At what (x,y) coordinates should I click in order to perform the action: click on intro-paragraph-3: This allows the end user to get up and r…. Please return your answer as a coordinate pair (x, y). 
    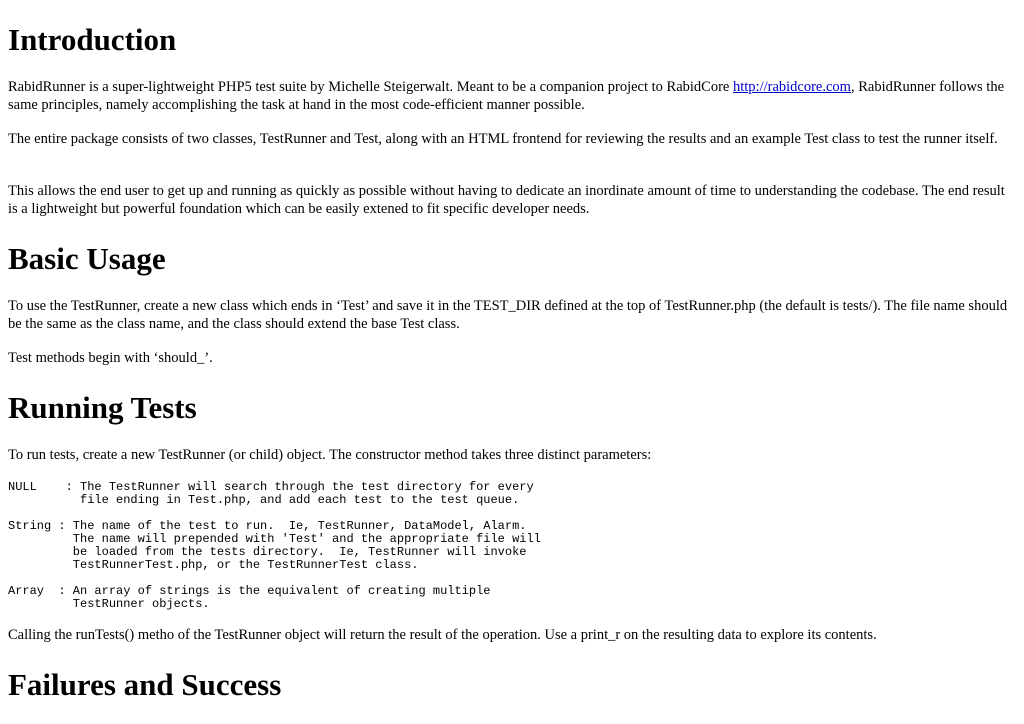
    Looking at the image, I should click on (506, 200).